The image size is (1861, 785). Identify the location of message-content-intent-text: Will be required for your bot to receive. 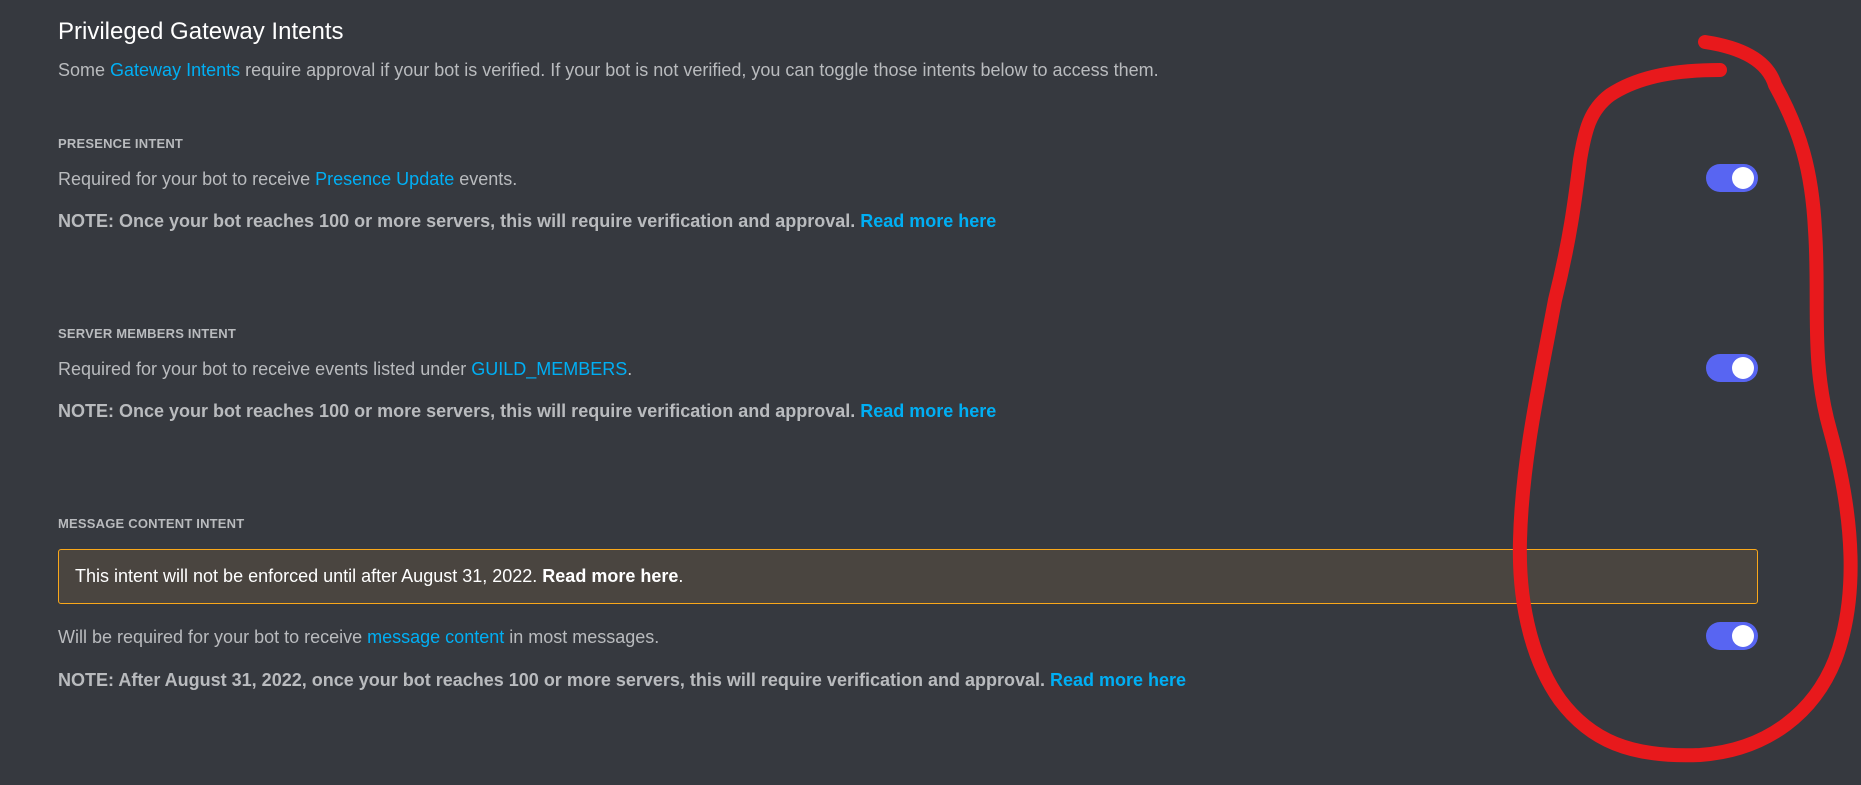
(213, 637).